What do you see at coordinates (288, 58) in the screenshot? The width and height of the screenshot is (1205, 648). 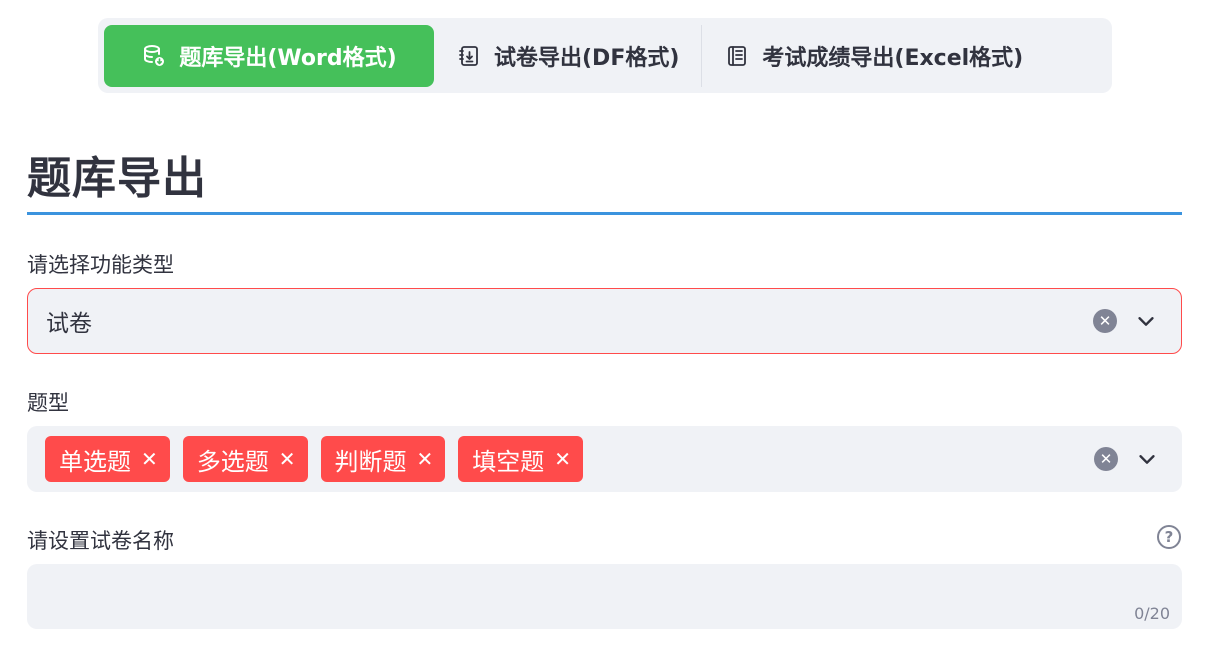 I see `tab-label: 题库导出(Word格式)` at bounding box center [288, 58].